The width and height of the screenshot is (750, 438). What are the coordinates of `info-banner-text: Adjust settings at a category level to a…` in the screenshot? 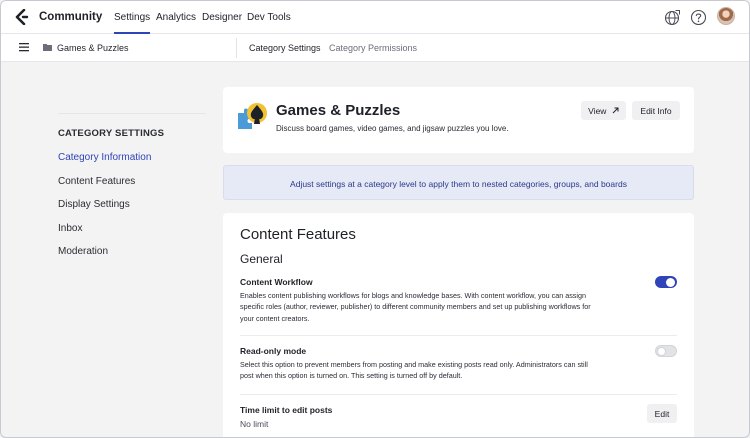 It's located at (458, 184).